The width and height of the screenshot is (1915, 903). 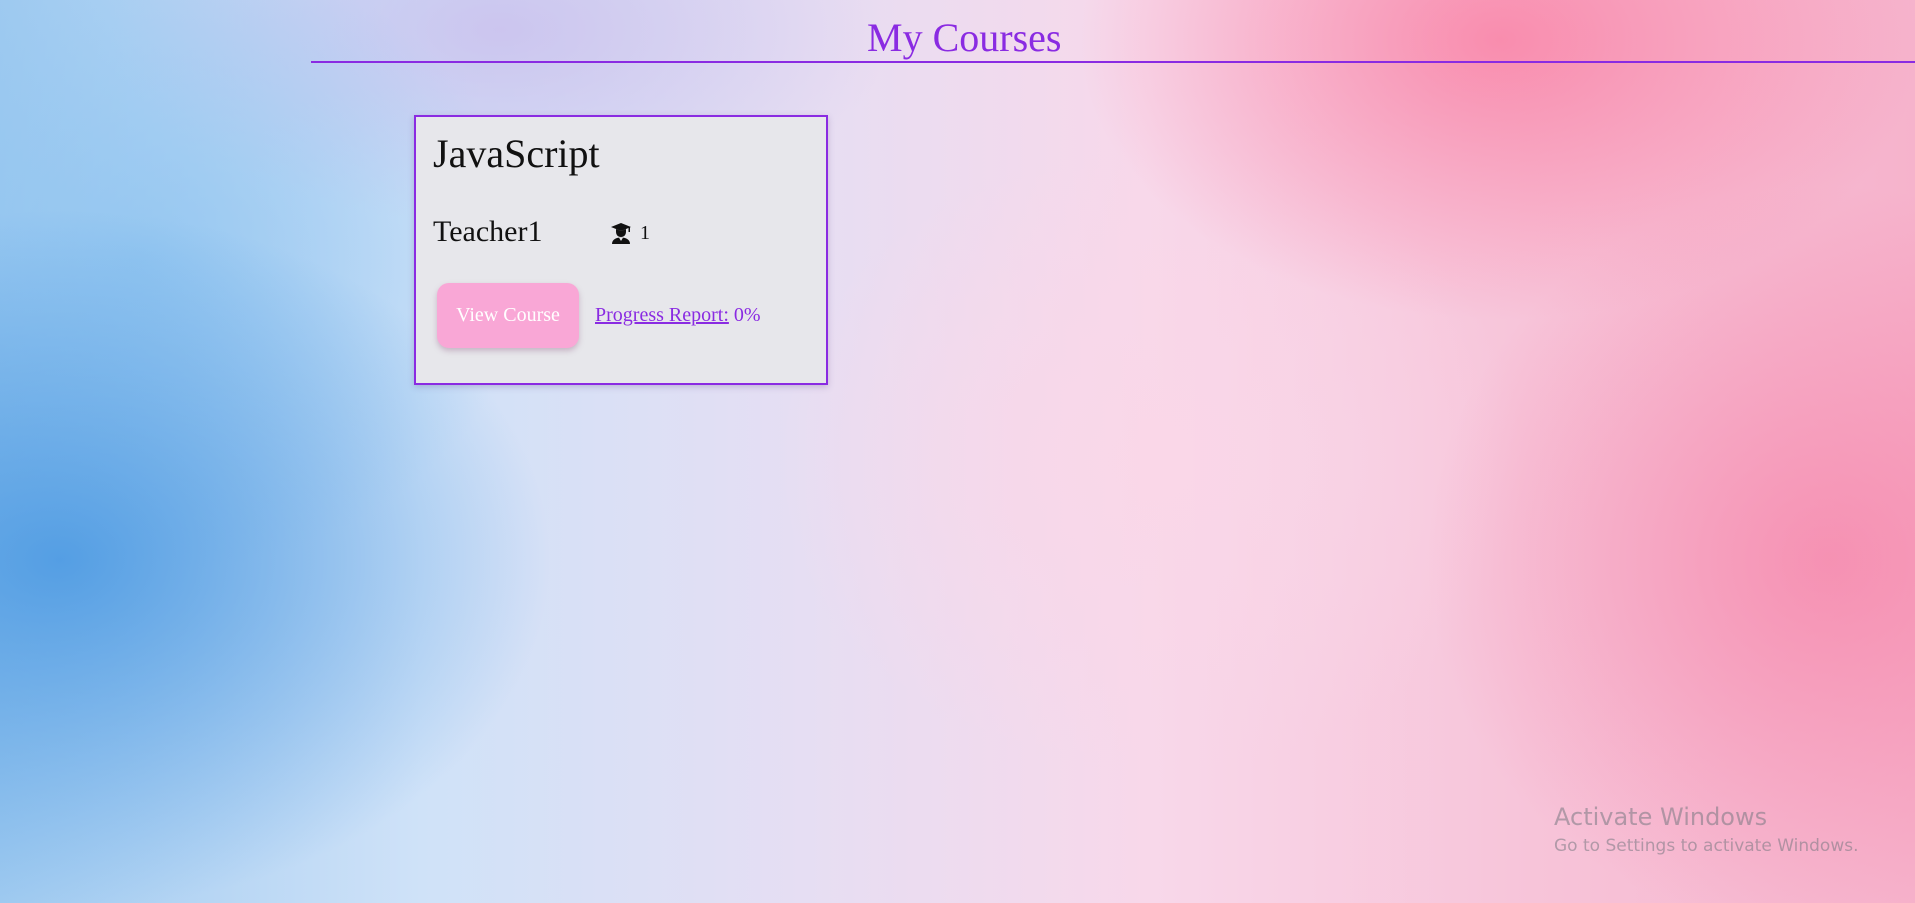 What do you see at coordinates (1706, 846) in the screenshot?
I see `activate-windows-subtitle: Go to Settings to activate Windows.` at bounding box center [1706, 846].